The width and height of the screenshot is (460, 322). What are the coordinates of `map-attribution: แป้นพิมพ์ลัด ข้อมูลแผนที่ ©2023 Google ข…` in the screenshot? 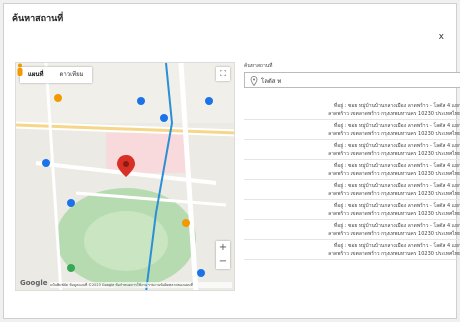 It's located at (141, 285).